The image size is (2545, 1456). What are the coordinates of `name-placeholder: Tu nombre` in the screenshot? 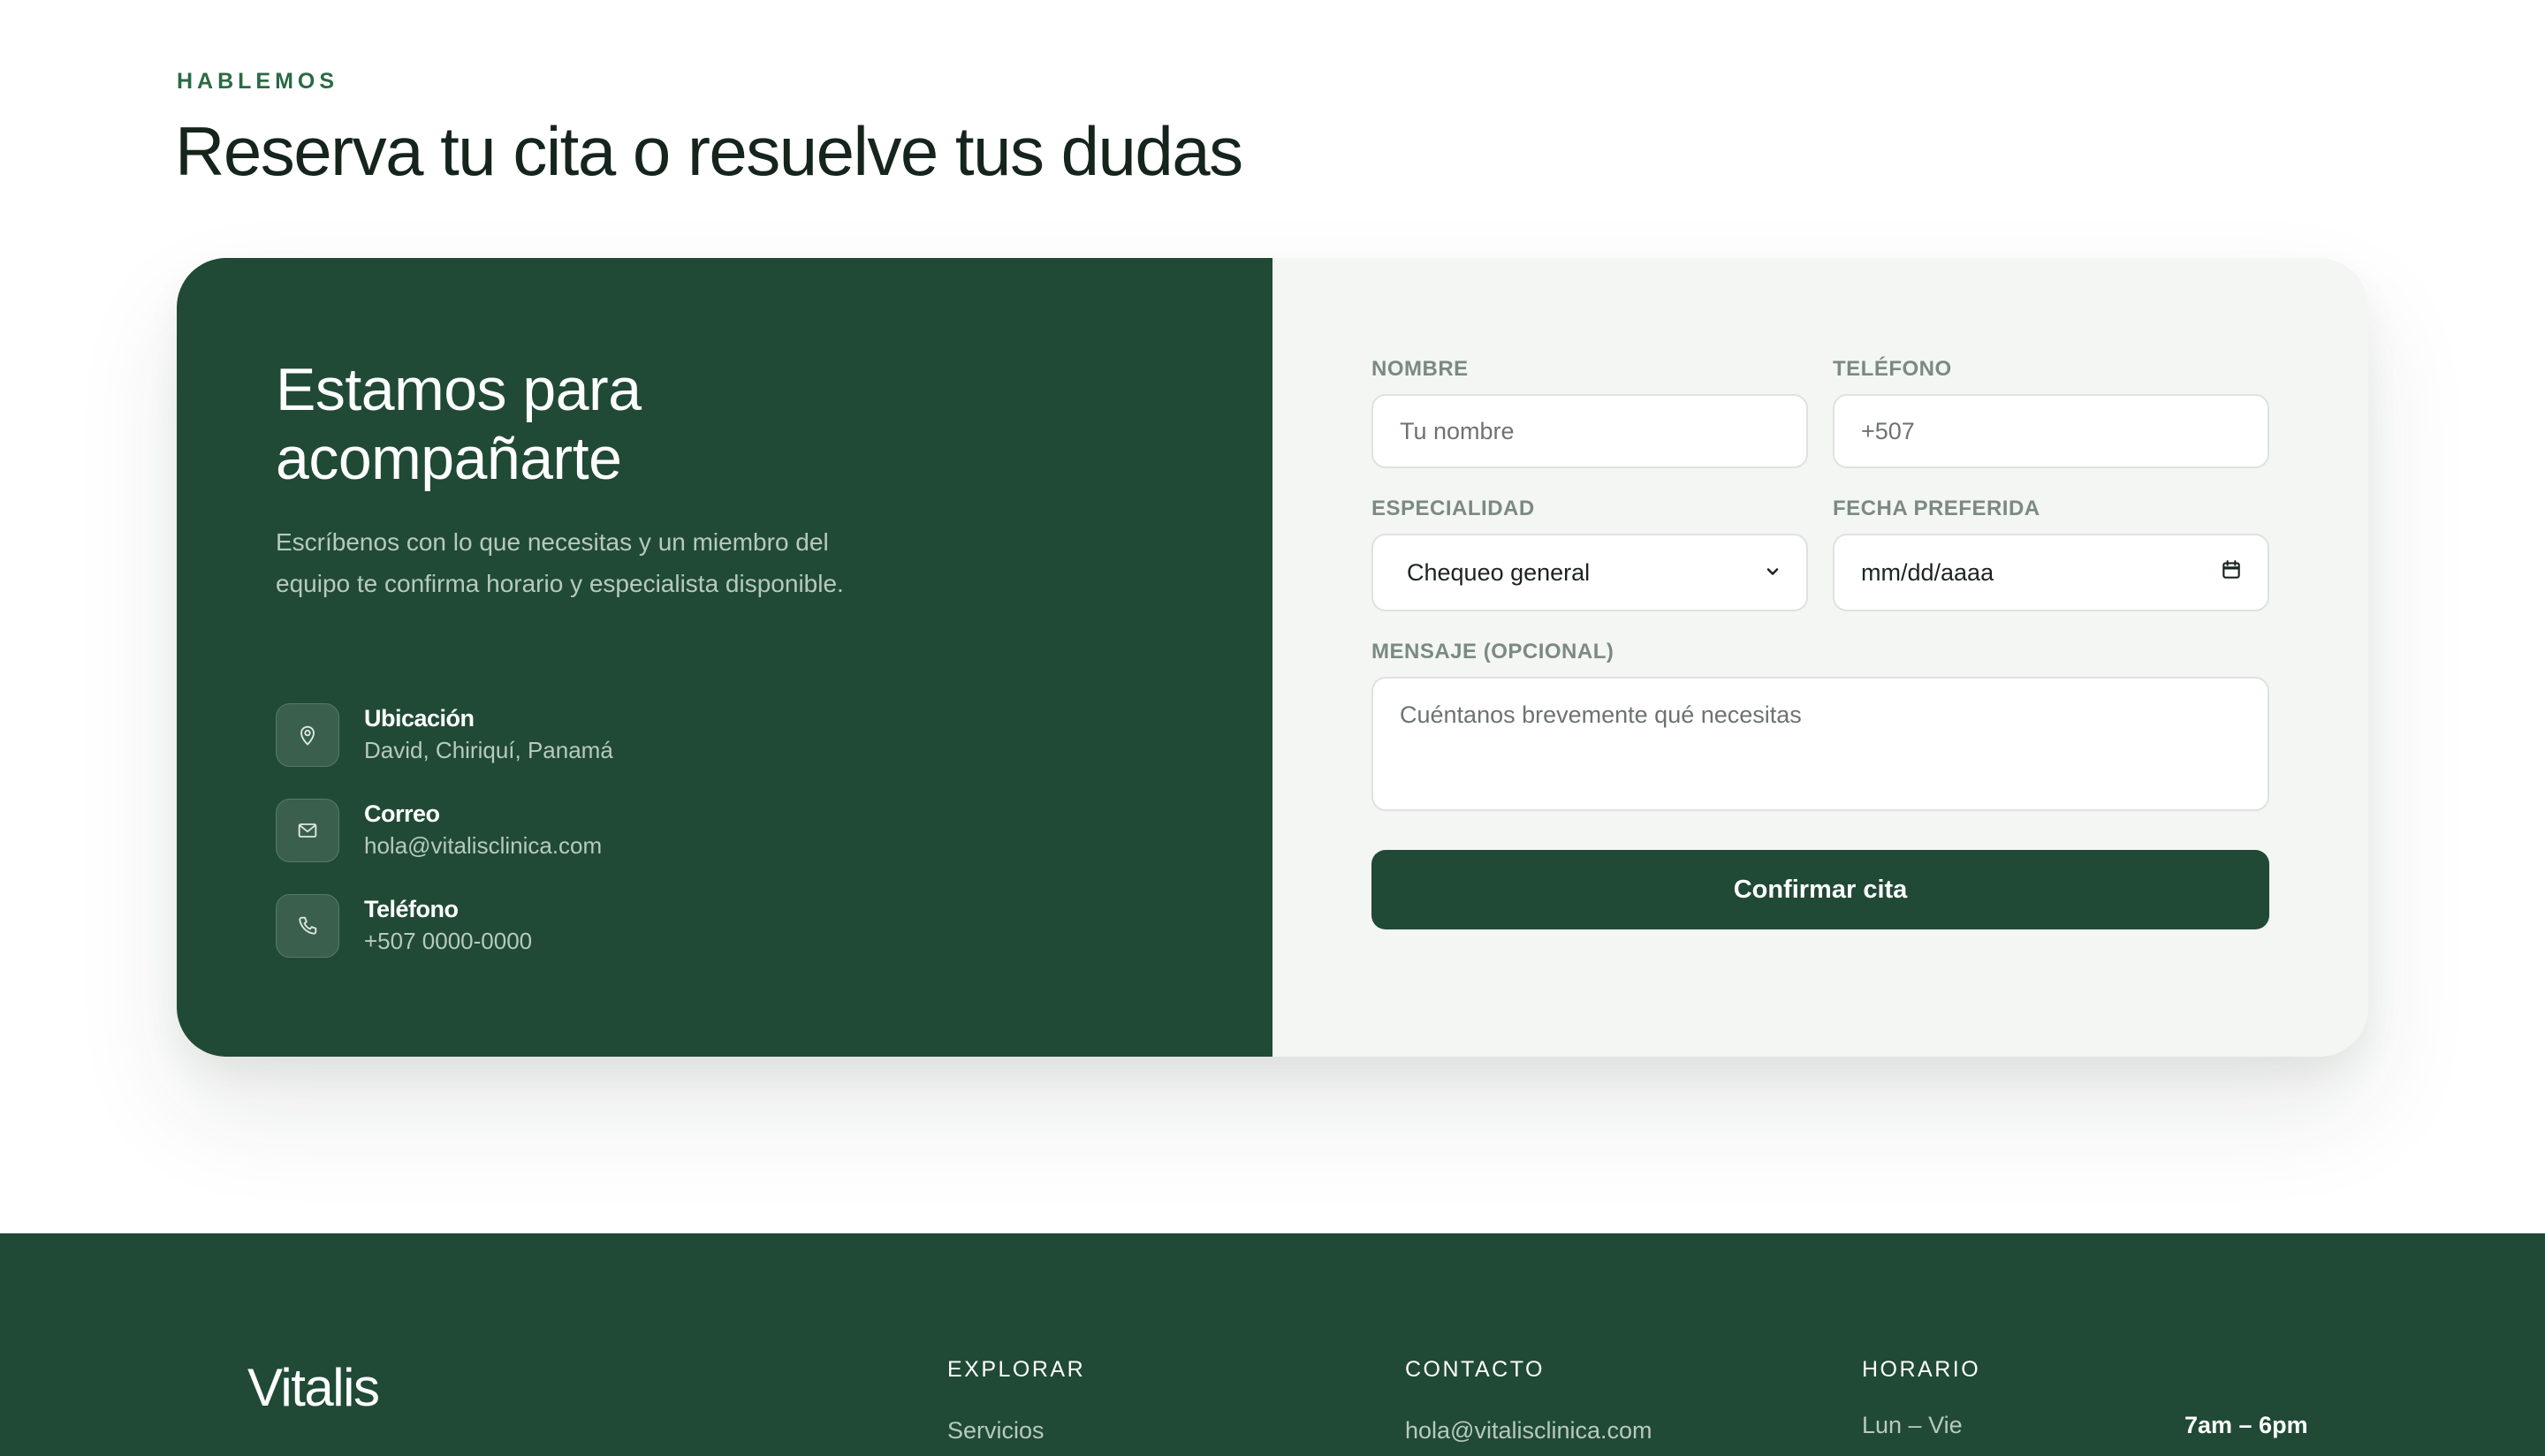 It's located at (1457, 431).